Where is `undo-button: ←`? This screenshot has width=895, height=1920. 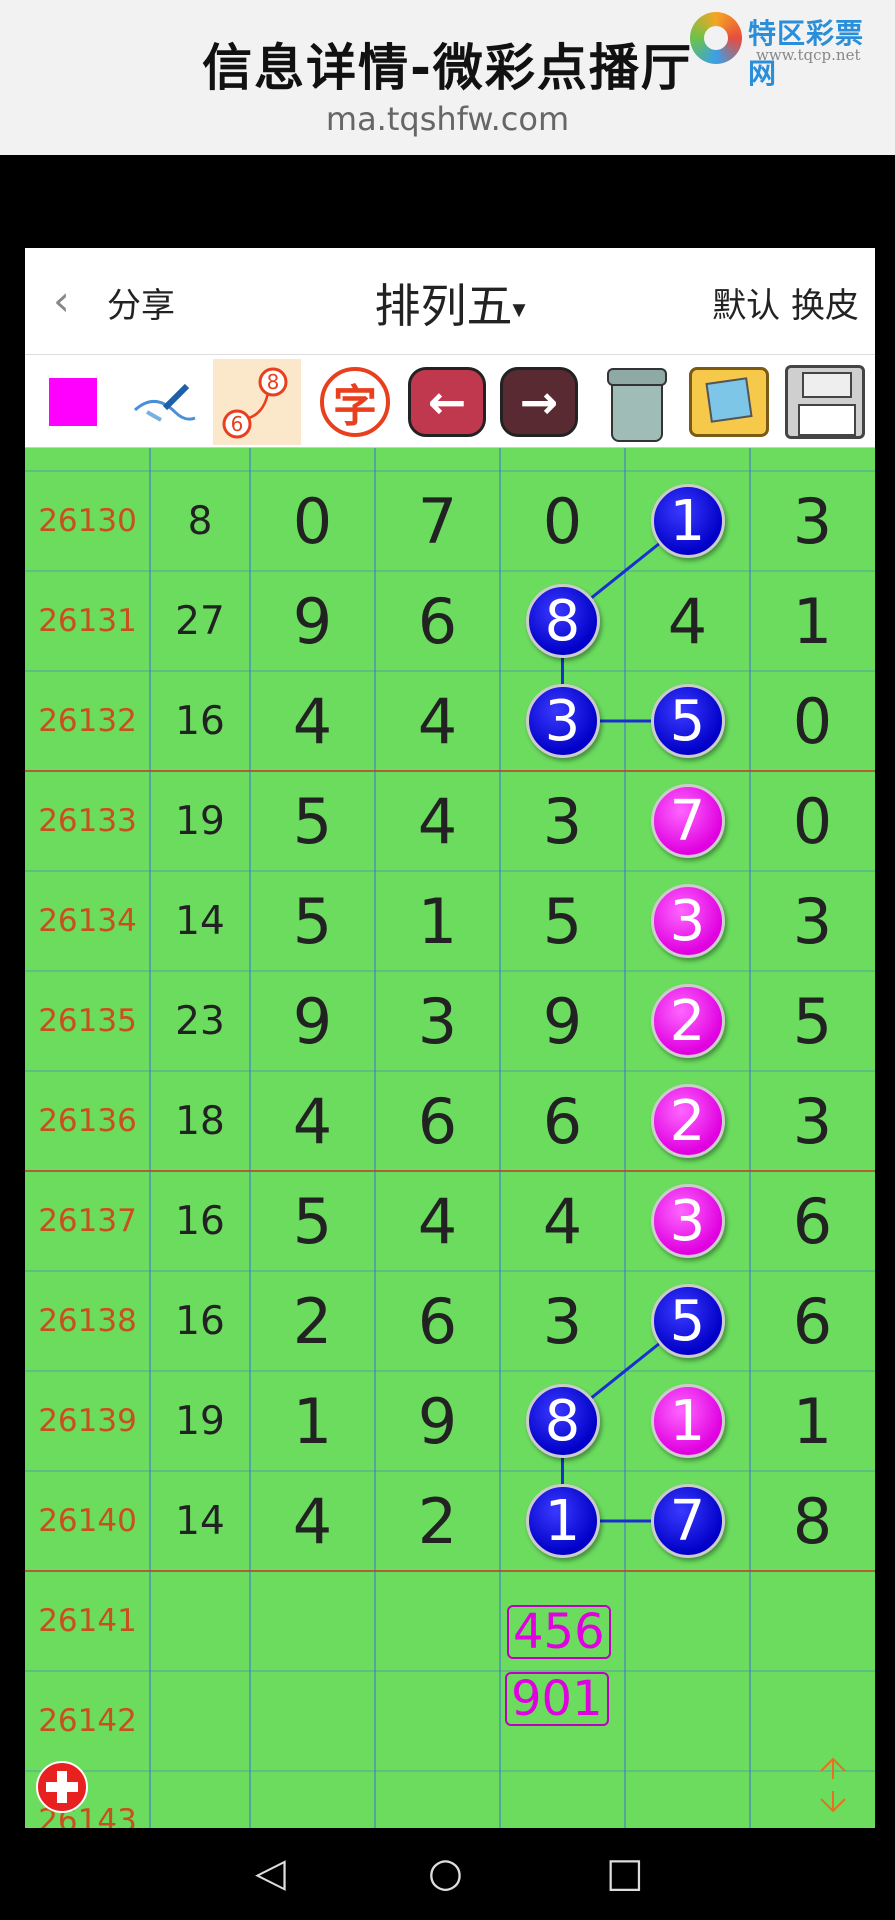 undo-button: ← is located at coordinates (447, 402).